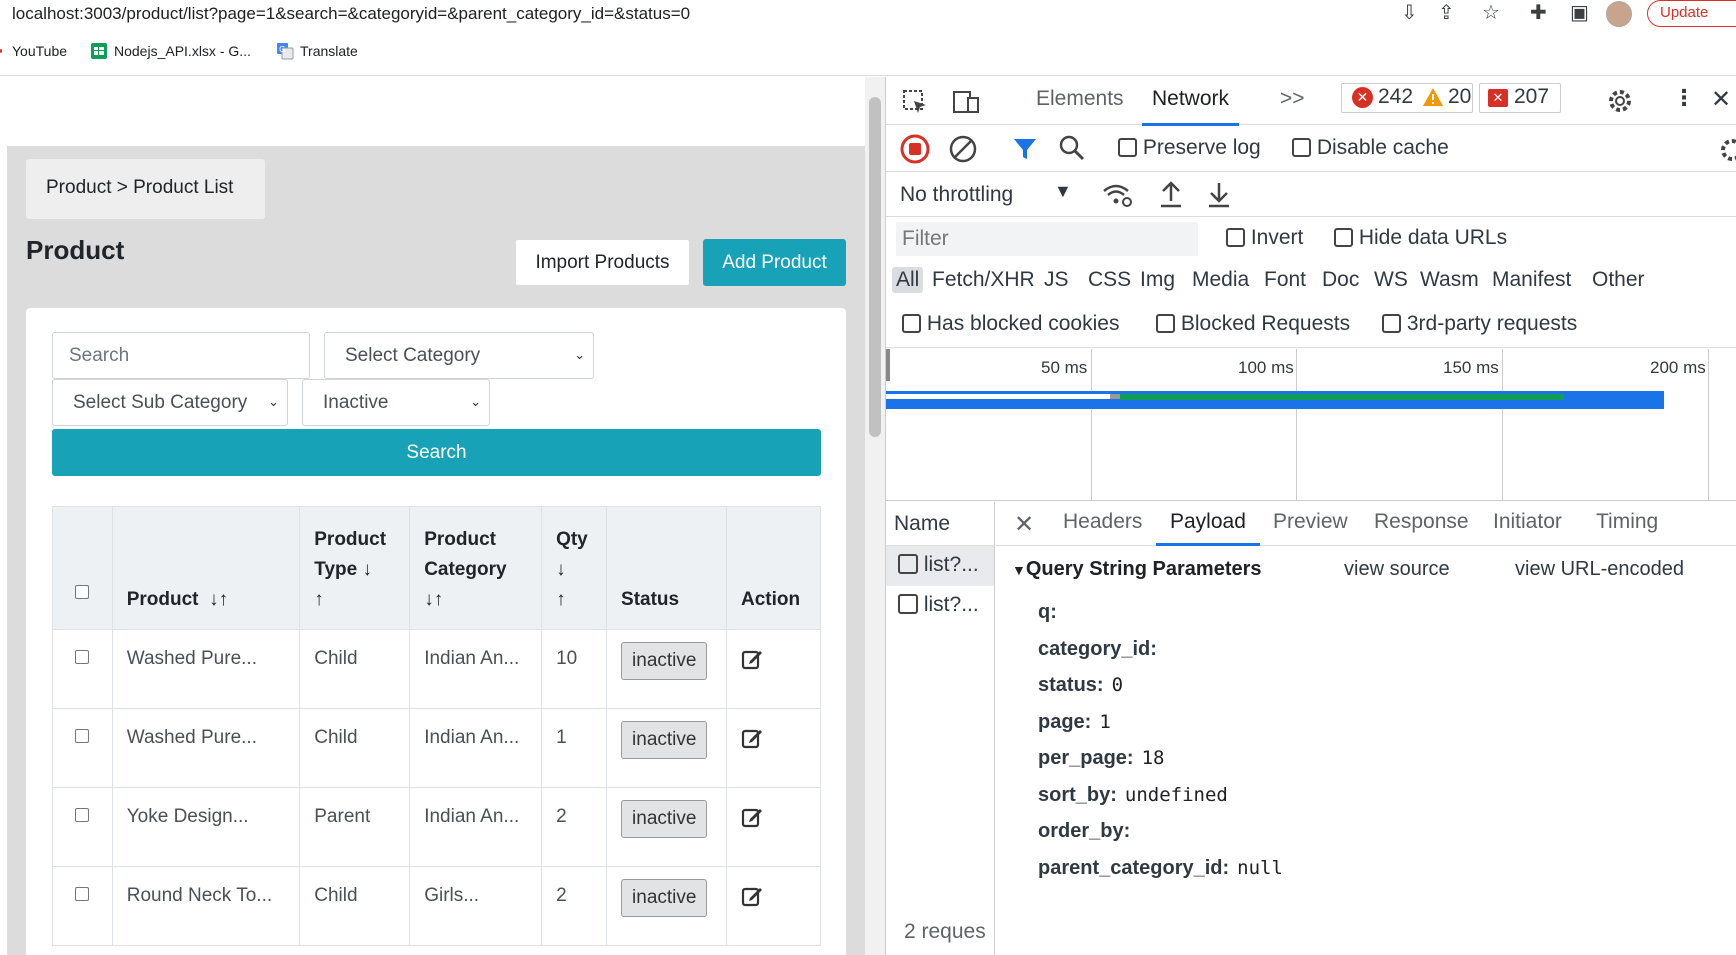 This screenshot has width=1736, height=955. Describe the element at coordinates (1727, 150) in the screenshot. I see `network-settings-gear-icon` at that location.